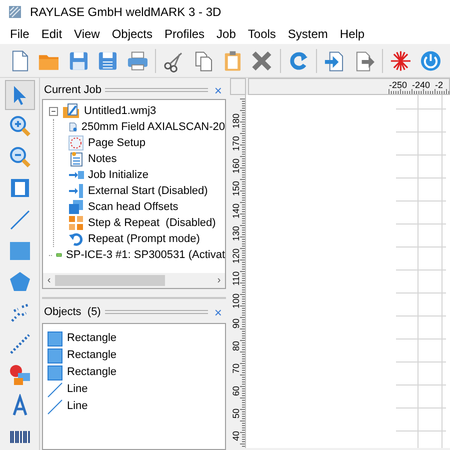  I want to click on tree-item: Repeat (Prompt mode), so click(144, 239).